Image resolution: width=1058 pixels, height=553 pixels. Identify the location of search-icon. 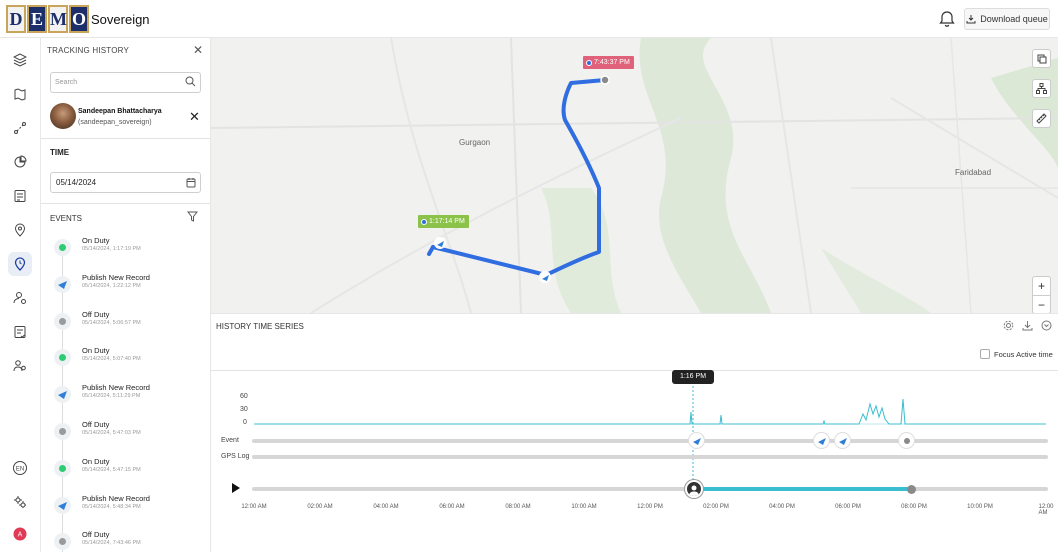
(190, 81).